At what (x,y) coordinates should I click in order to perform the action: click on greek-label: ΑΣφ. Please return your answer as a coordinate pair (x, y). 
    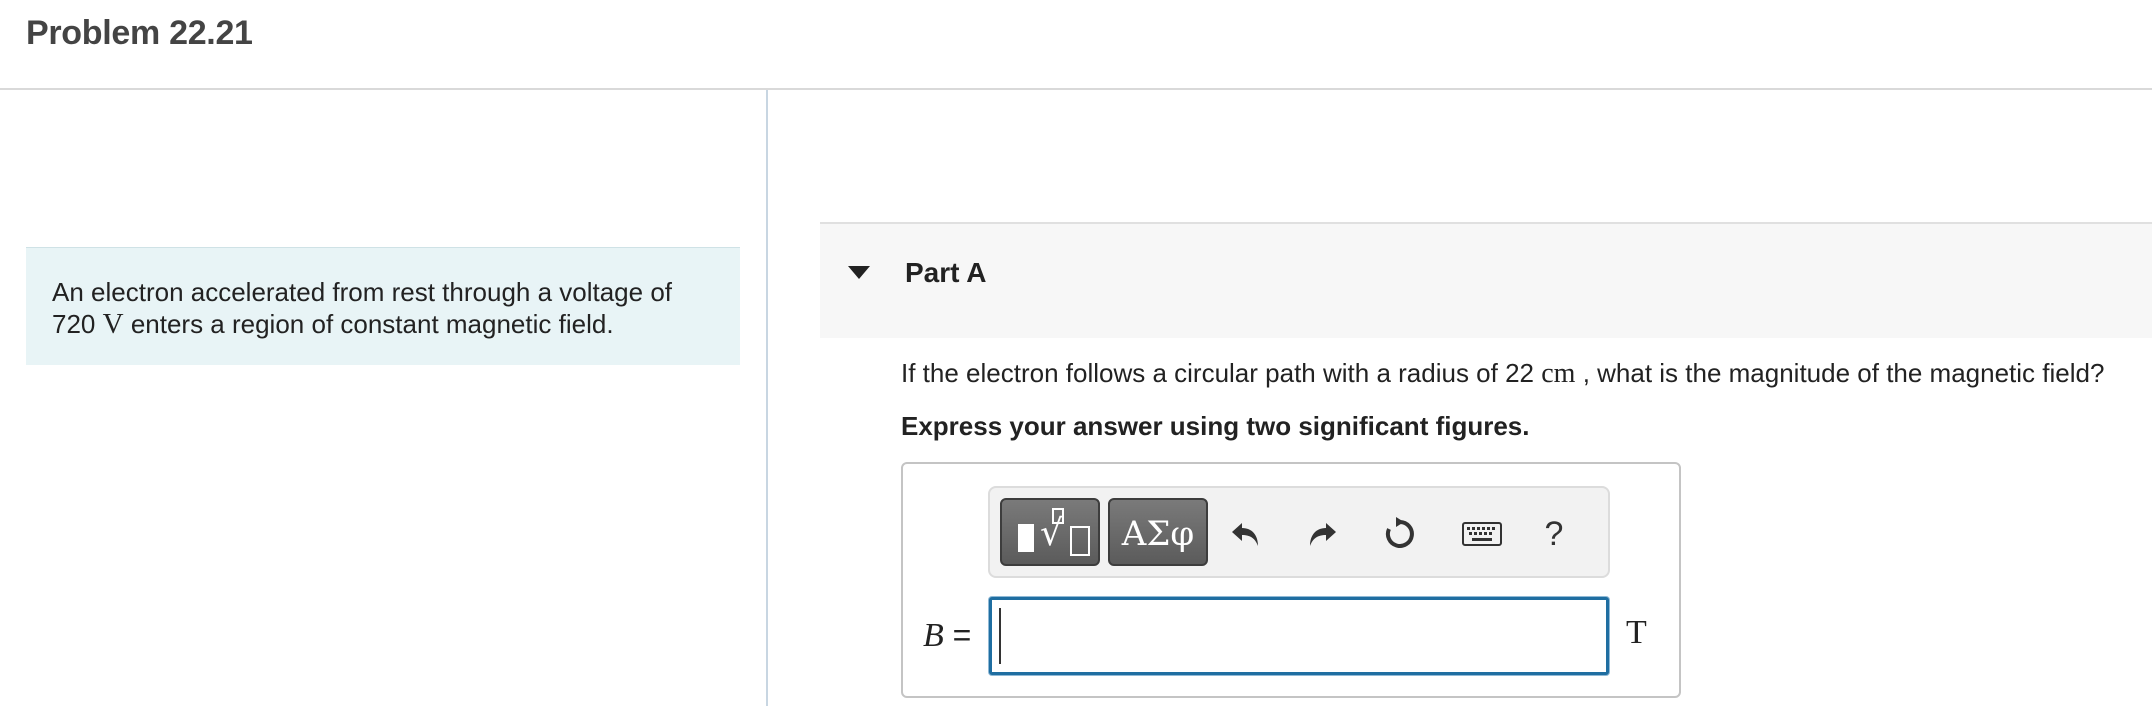
    Looking at the image, I should click on (1158, 534).